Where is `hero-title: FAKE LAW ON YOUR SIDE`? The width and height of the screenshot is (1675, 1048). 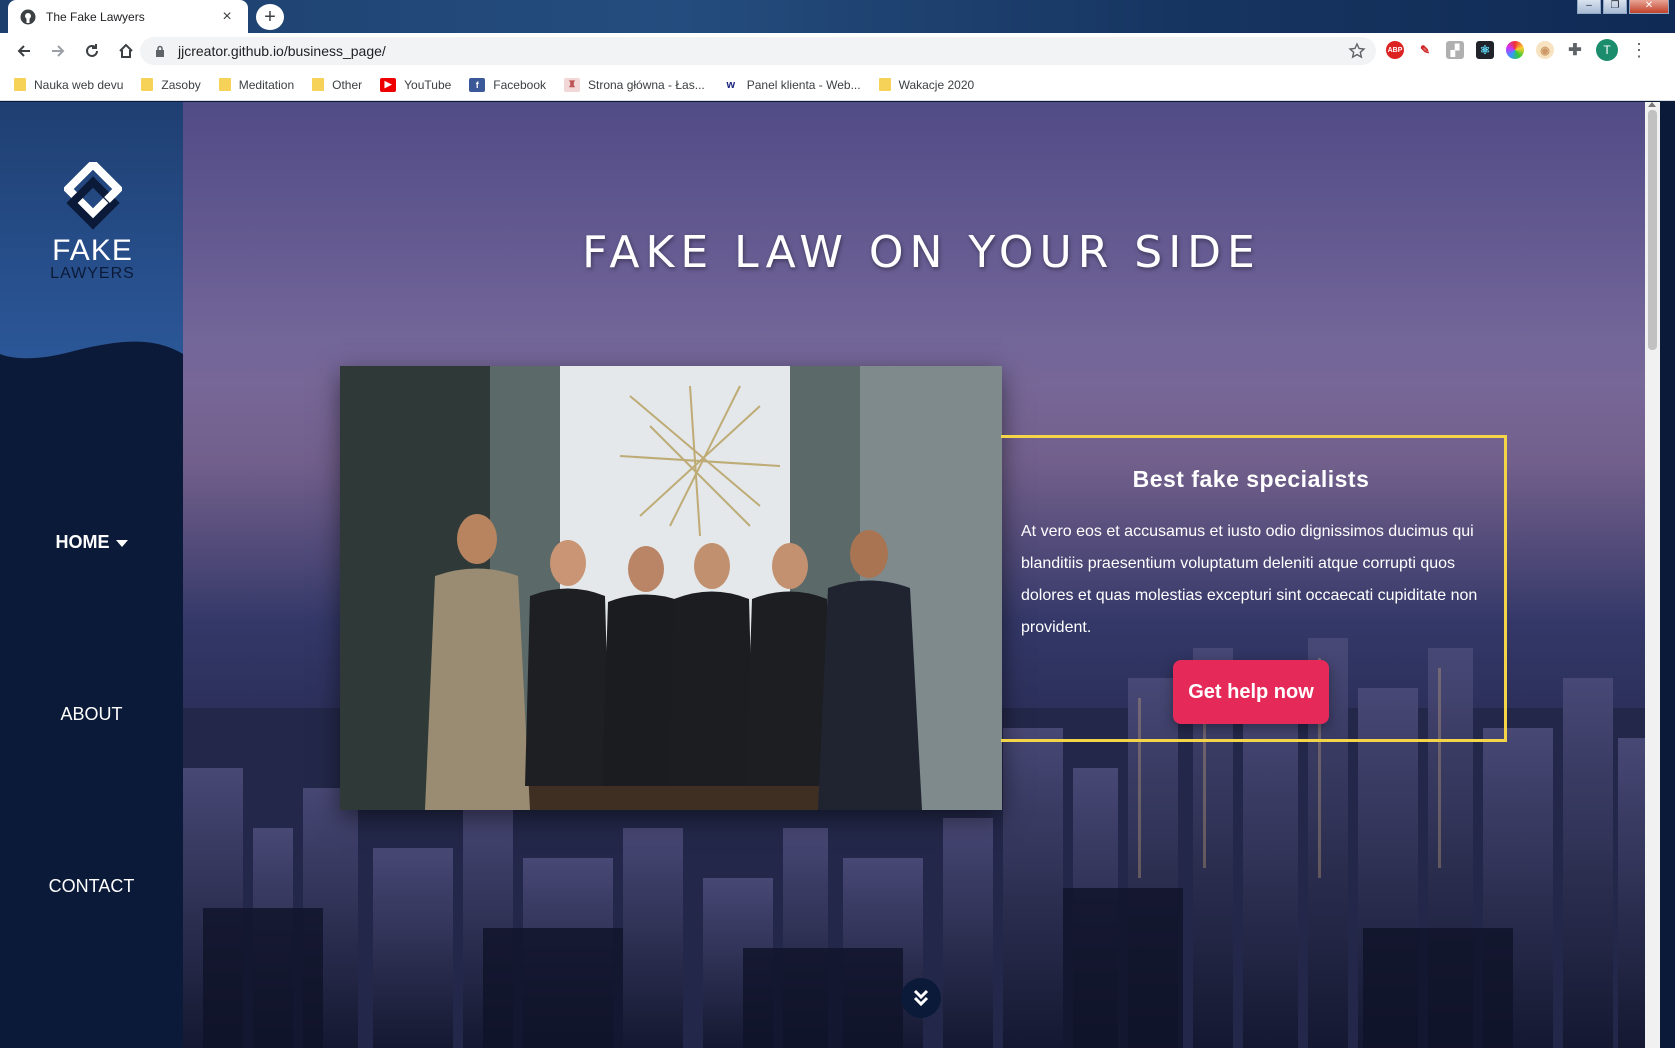
hero-title: FAKE LAW ON YOUR SIDE is located at coordinates (921, 252).